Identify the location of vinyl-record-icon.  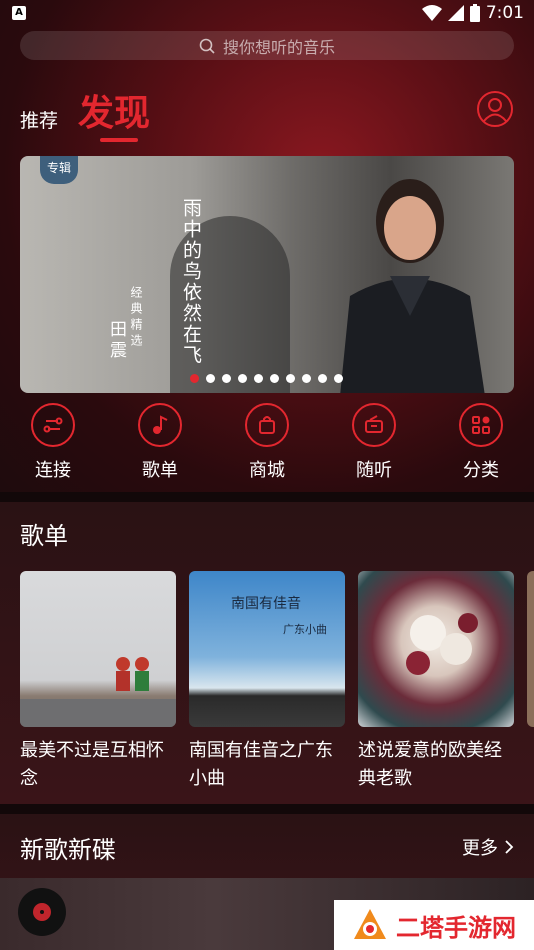
(42, 912).